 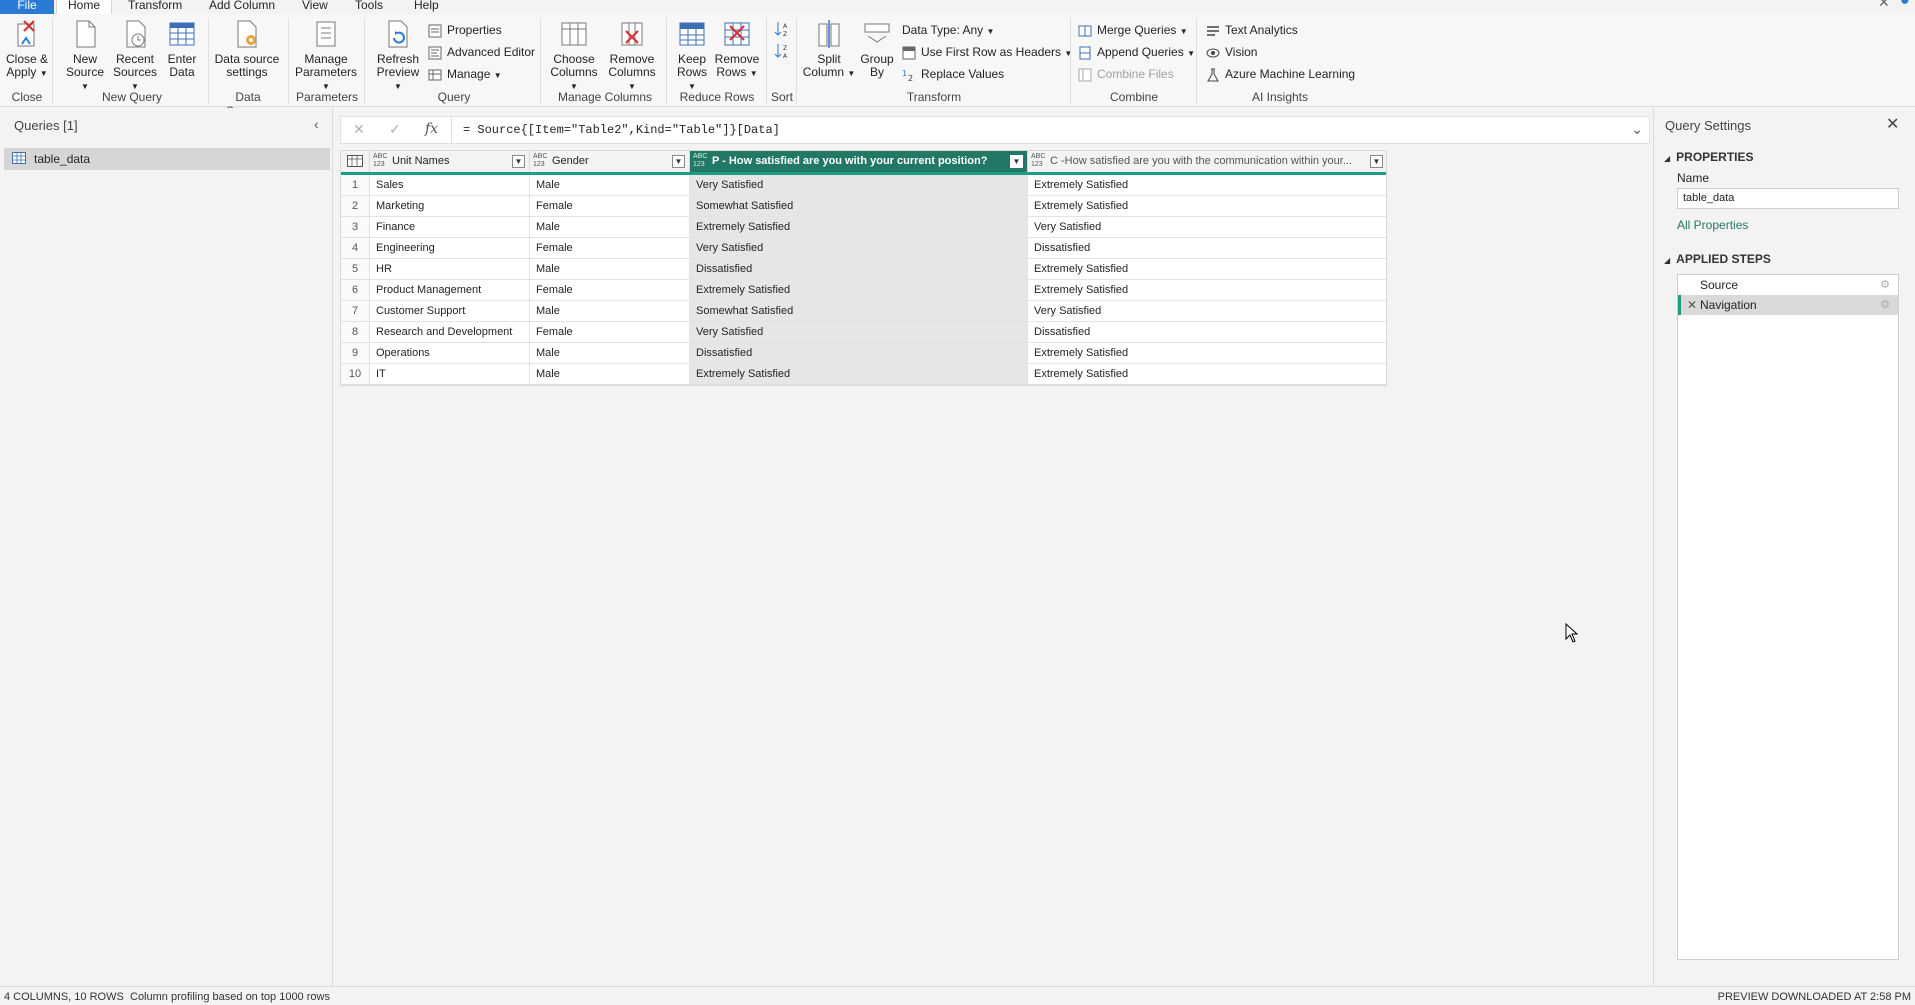 I want to click on sort-ascending-button: AZ, so click(x=785, y=28).